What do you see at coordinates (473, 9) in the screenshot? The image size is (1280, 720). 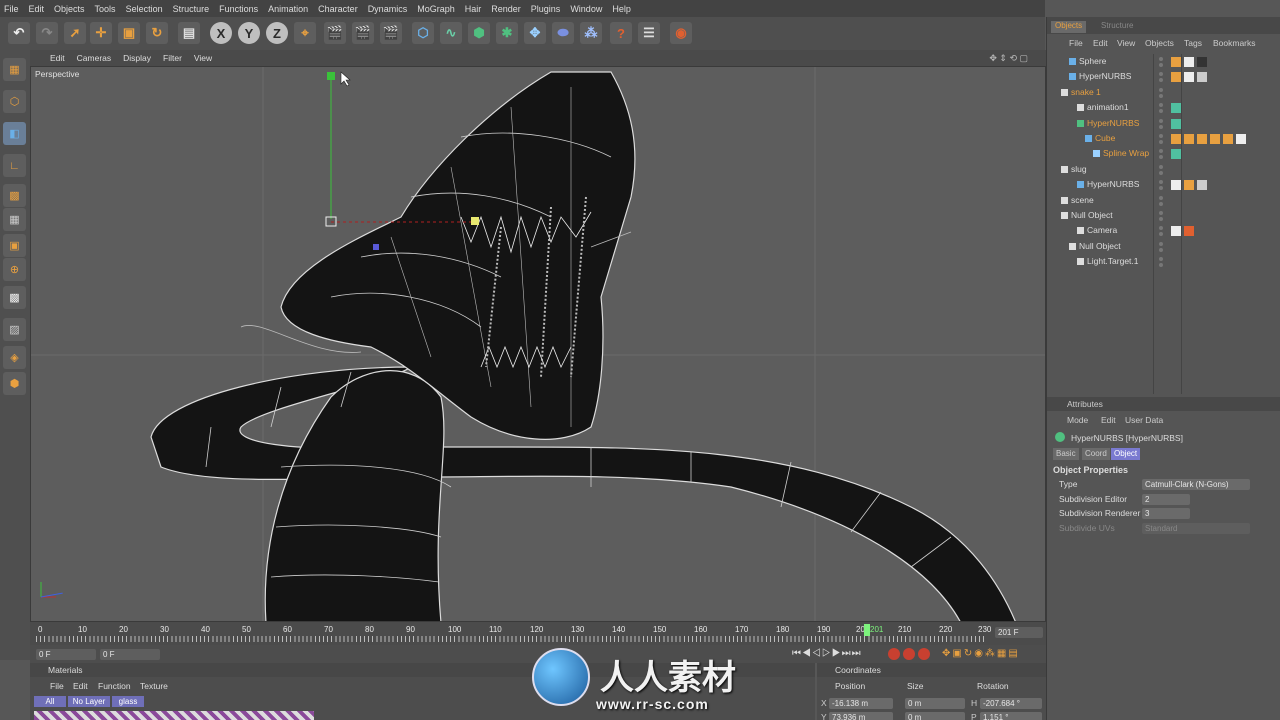 I see `menu-hair: Hair` at bounding box center [473, 9].